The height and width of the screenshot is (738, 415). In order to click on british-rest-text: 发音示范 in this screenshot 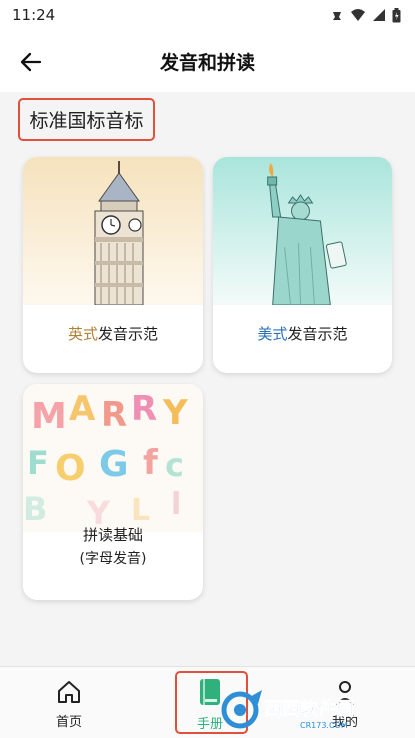, I will do `click(128, 334)`.